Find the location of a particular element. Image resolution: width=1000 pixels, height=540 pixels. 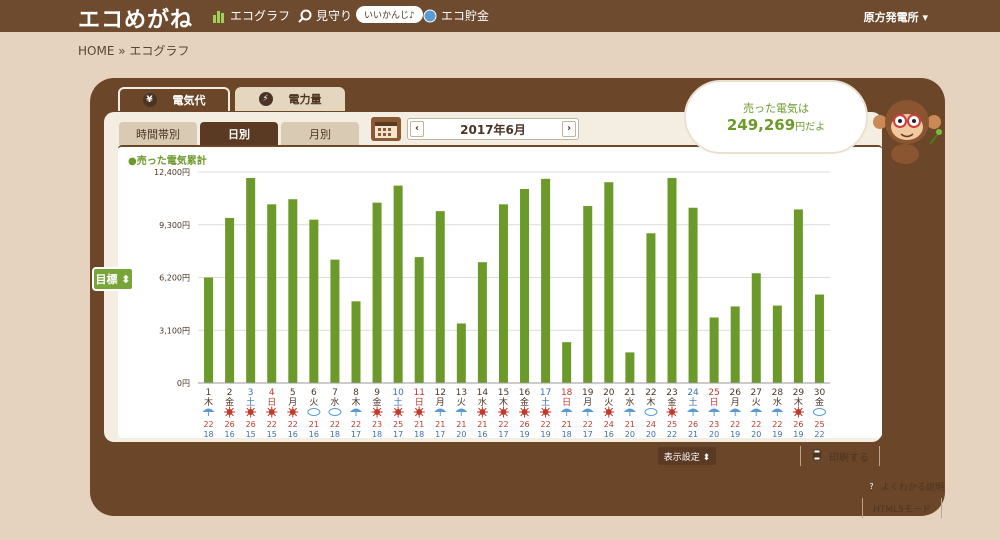

tab-power-amount-label: 電力量 is located at coordinates (305, 99).